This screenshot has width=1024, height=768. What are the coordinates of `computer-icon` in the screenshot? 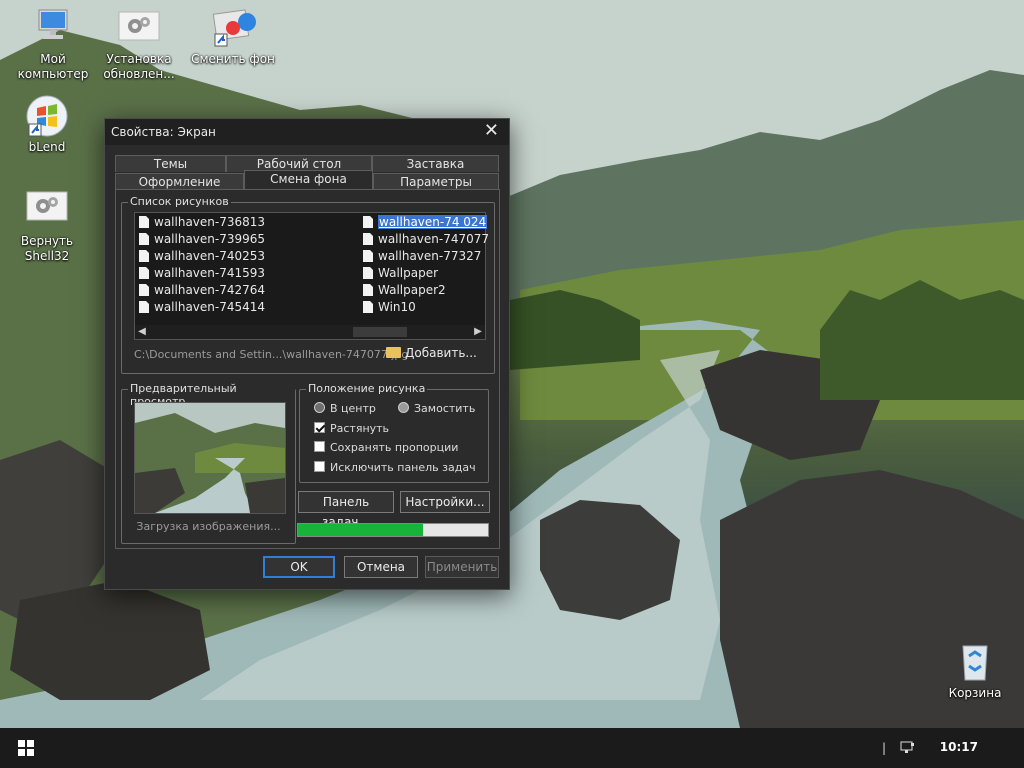 It's located at (53, 28).